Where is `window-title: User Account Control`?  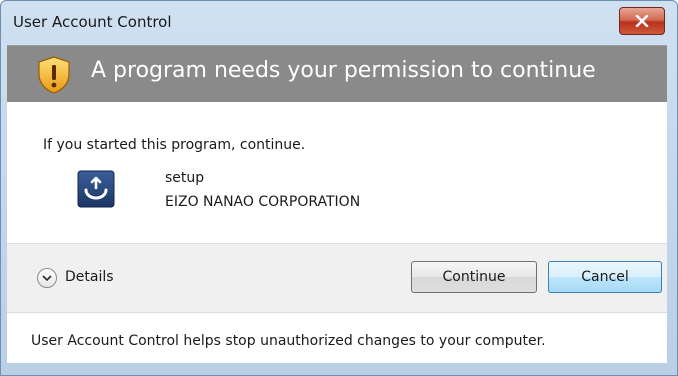
window-title: User Account Control is located at coordinates (92, 22).